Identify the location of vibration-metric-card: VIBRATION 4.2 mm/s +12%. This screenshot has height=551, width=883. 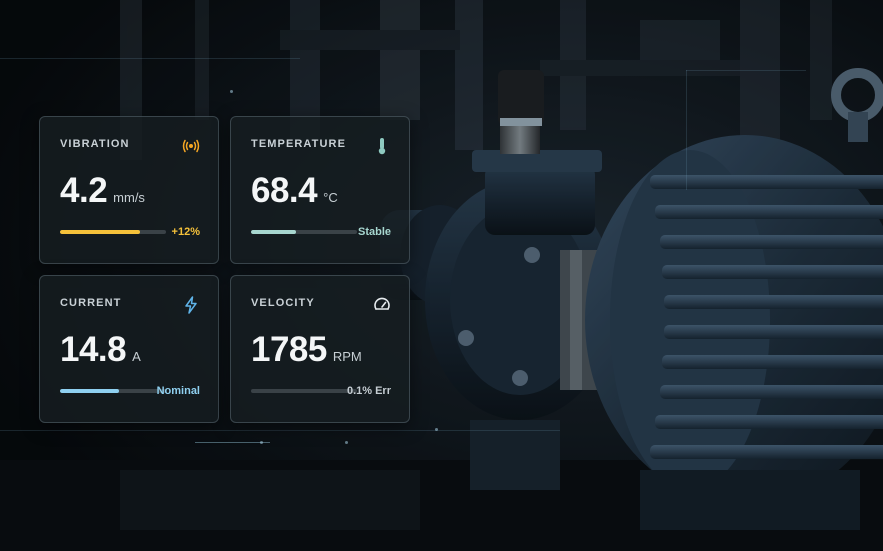
(129, 190).